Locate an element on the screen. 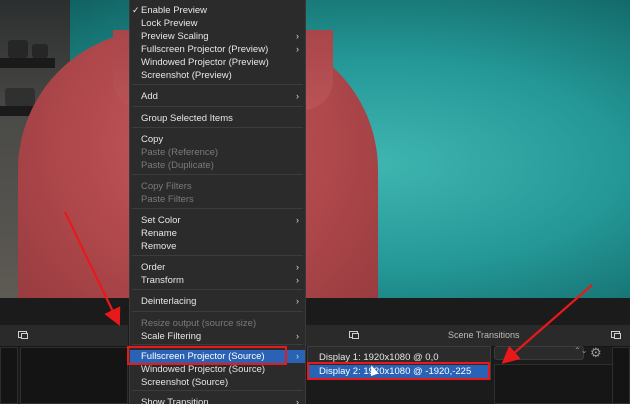 This screenshot has width=630, height=404. menu-item-order: Order › is located at coordinates (217, 267).